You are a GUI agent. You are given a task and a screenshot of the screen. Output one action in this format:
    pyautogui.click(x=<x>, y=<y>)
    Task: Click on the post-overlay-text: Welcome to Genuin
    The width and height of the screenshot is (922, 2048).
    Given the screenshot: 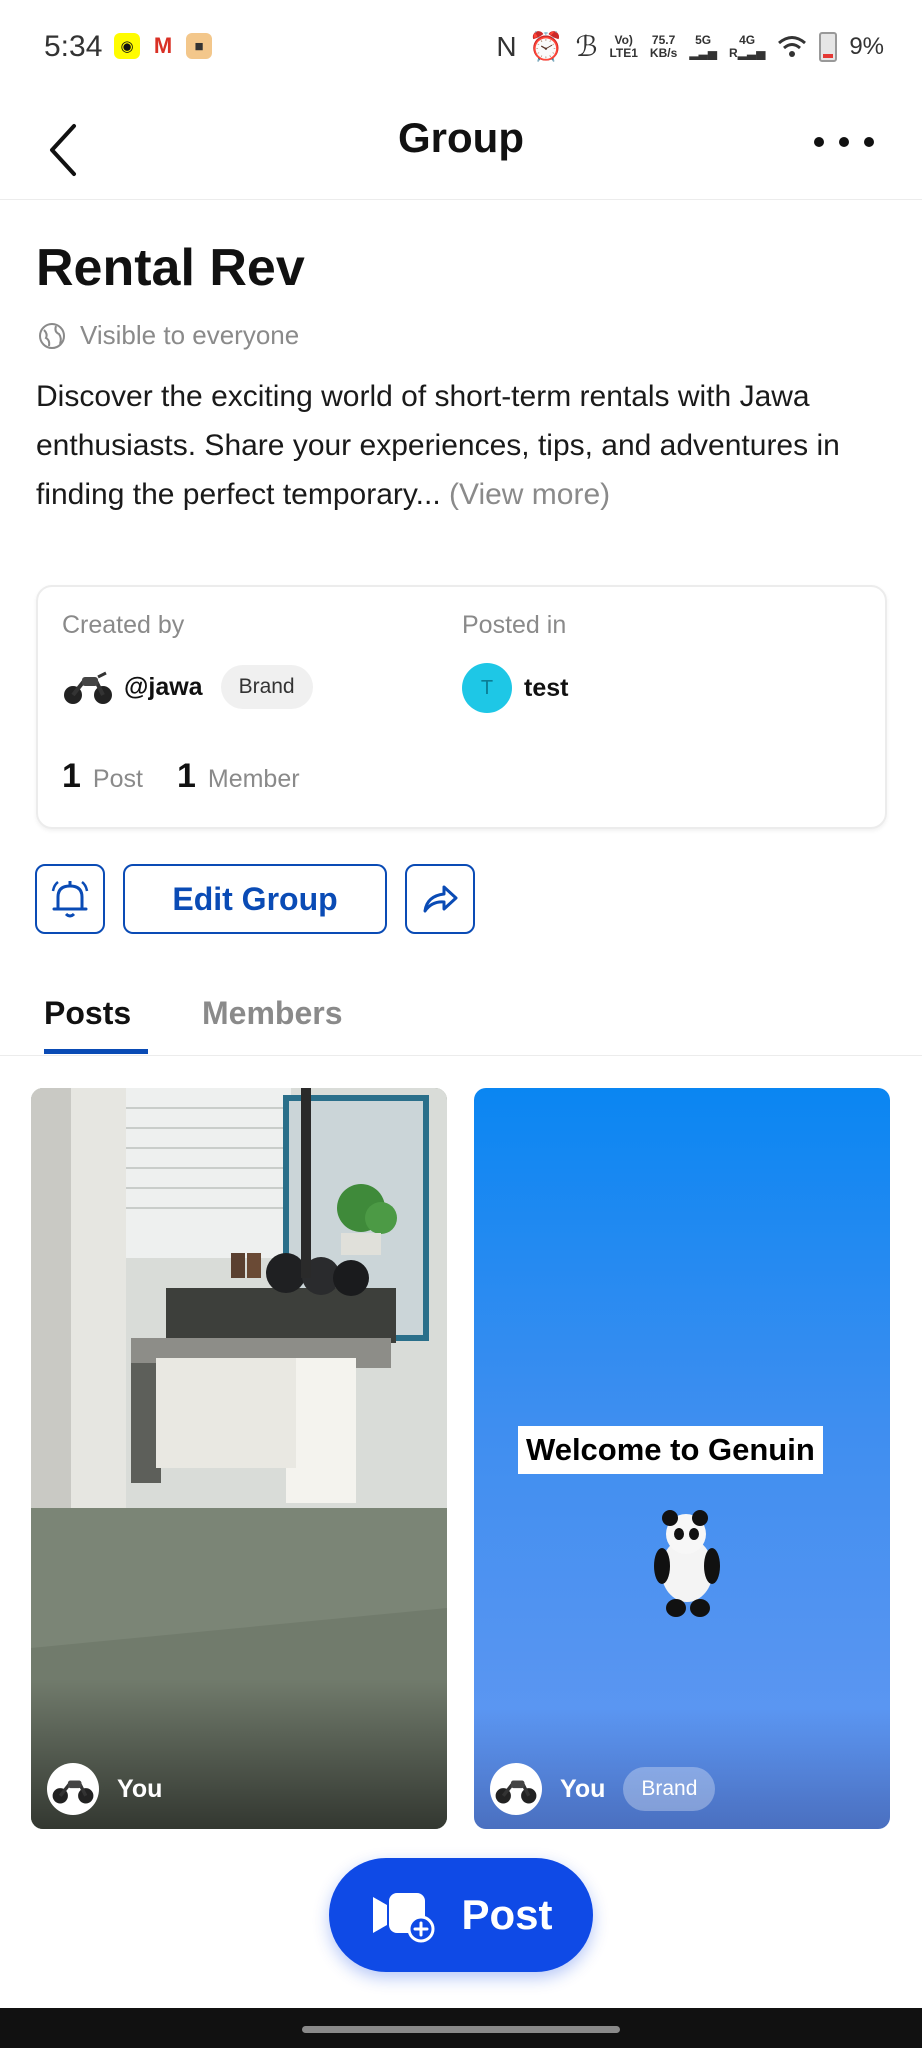 What is the action you would take?
    pyautogui.click(x=670, y=1450)
    